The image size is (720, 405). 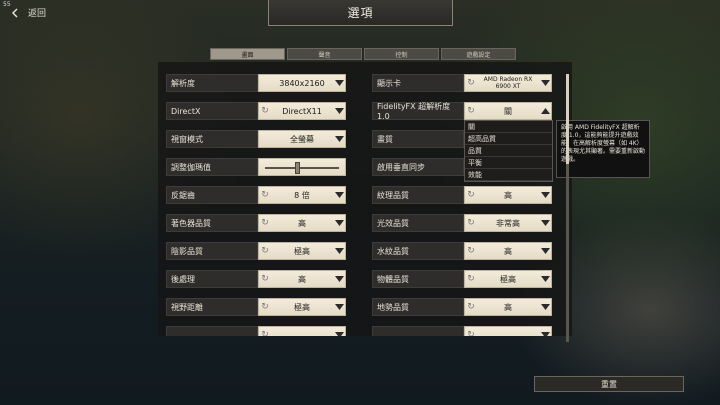 I want to click on dropdown-option-2: 品質, so click(x=508, y=151).